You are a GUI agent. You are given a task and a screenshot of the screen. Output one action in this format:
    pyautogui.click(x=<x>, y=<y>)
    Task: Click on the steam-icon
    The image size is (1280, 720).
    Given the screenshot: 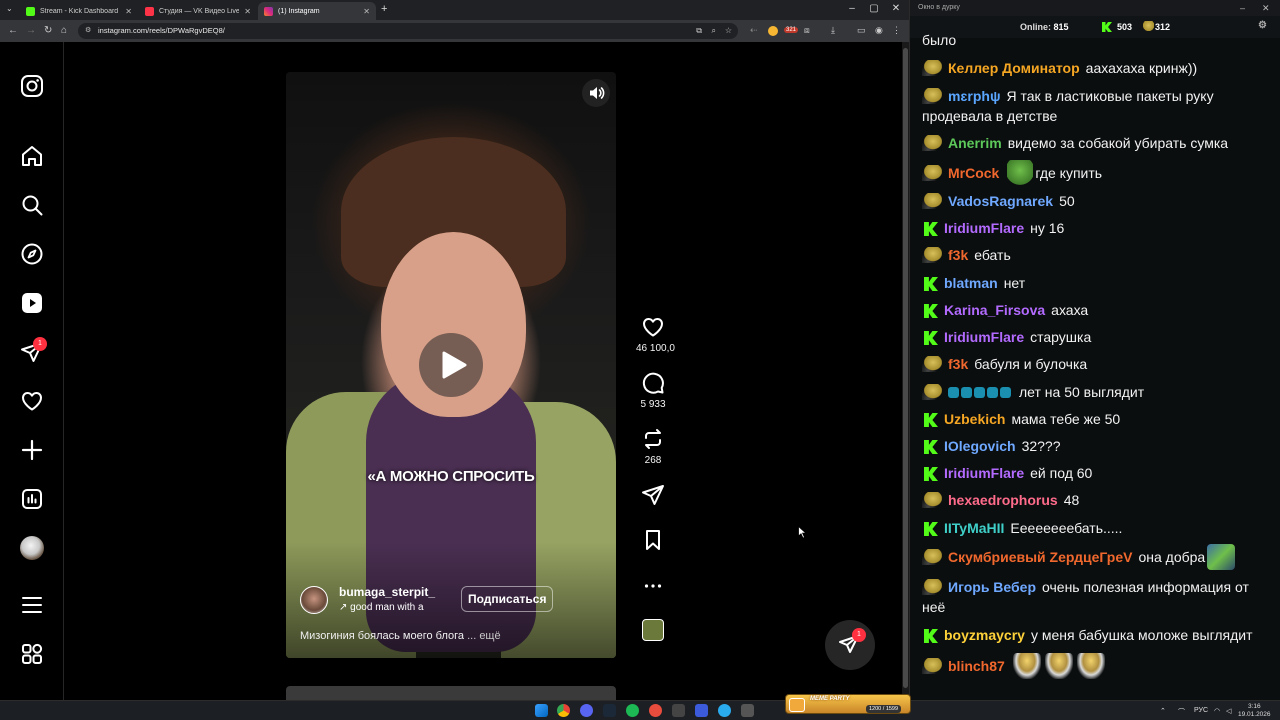 What is the action you would take?
    pyautogui.click(x=609, y=710)
    